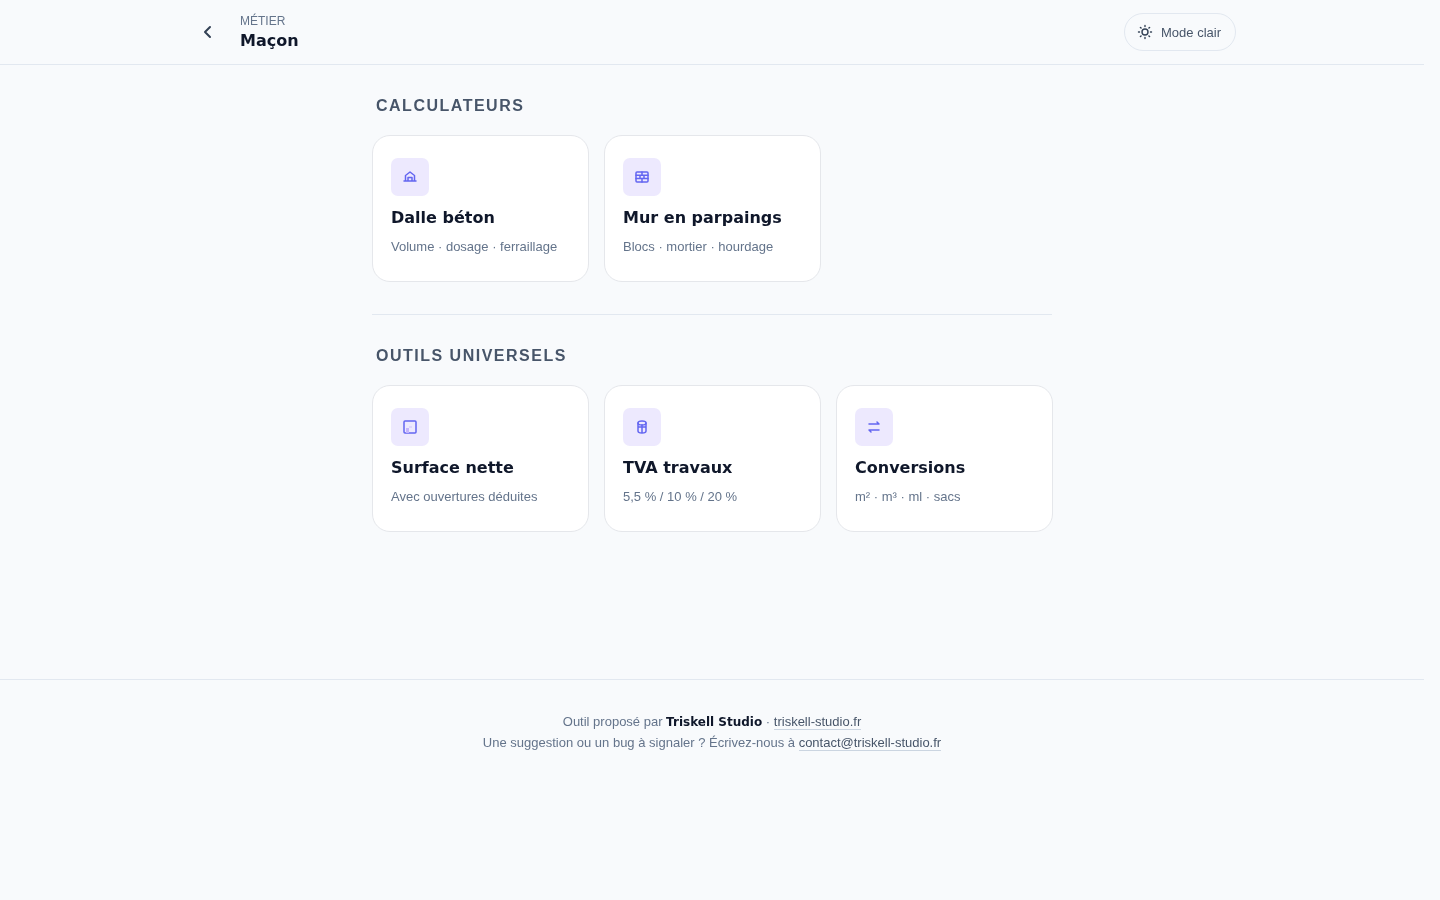 Image resolution: width=1440 pixels, height=900 pixels. Describe the element at coordinates (910, 467) in the screenshot. I see `card-title: Conversions` at that location.